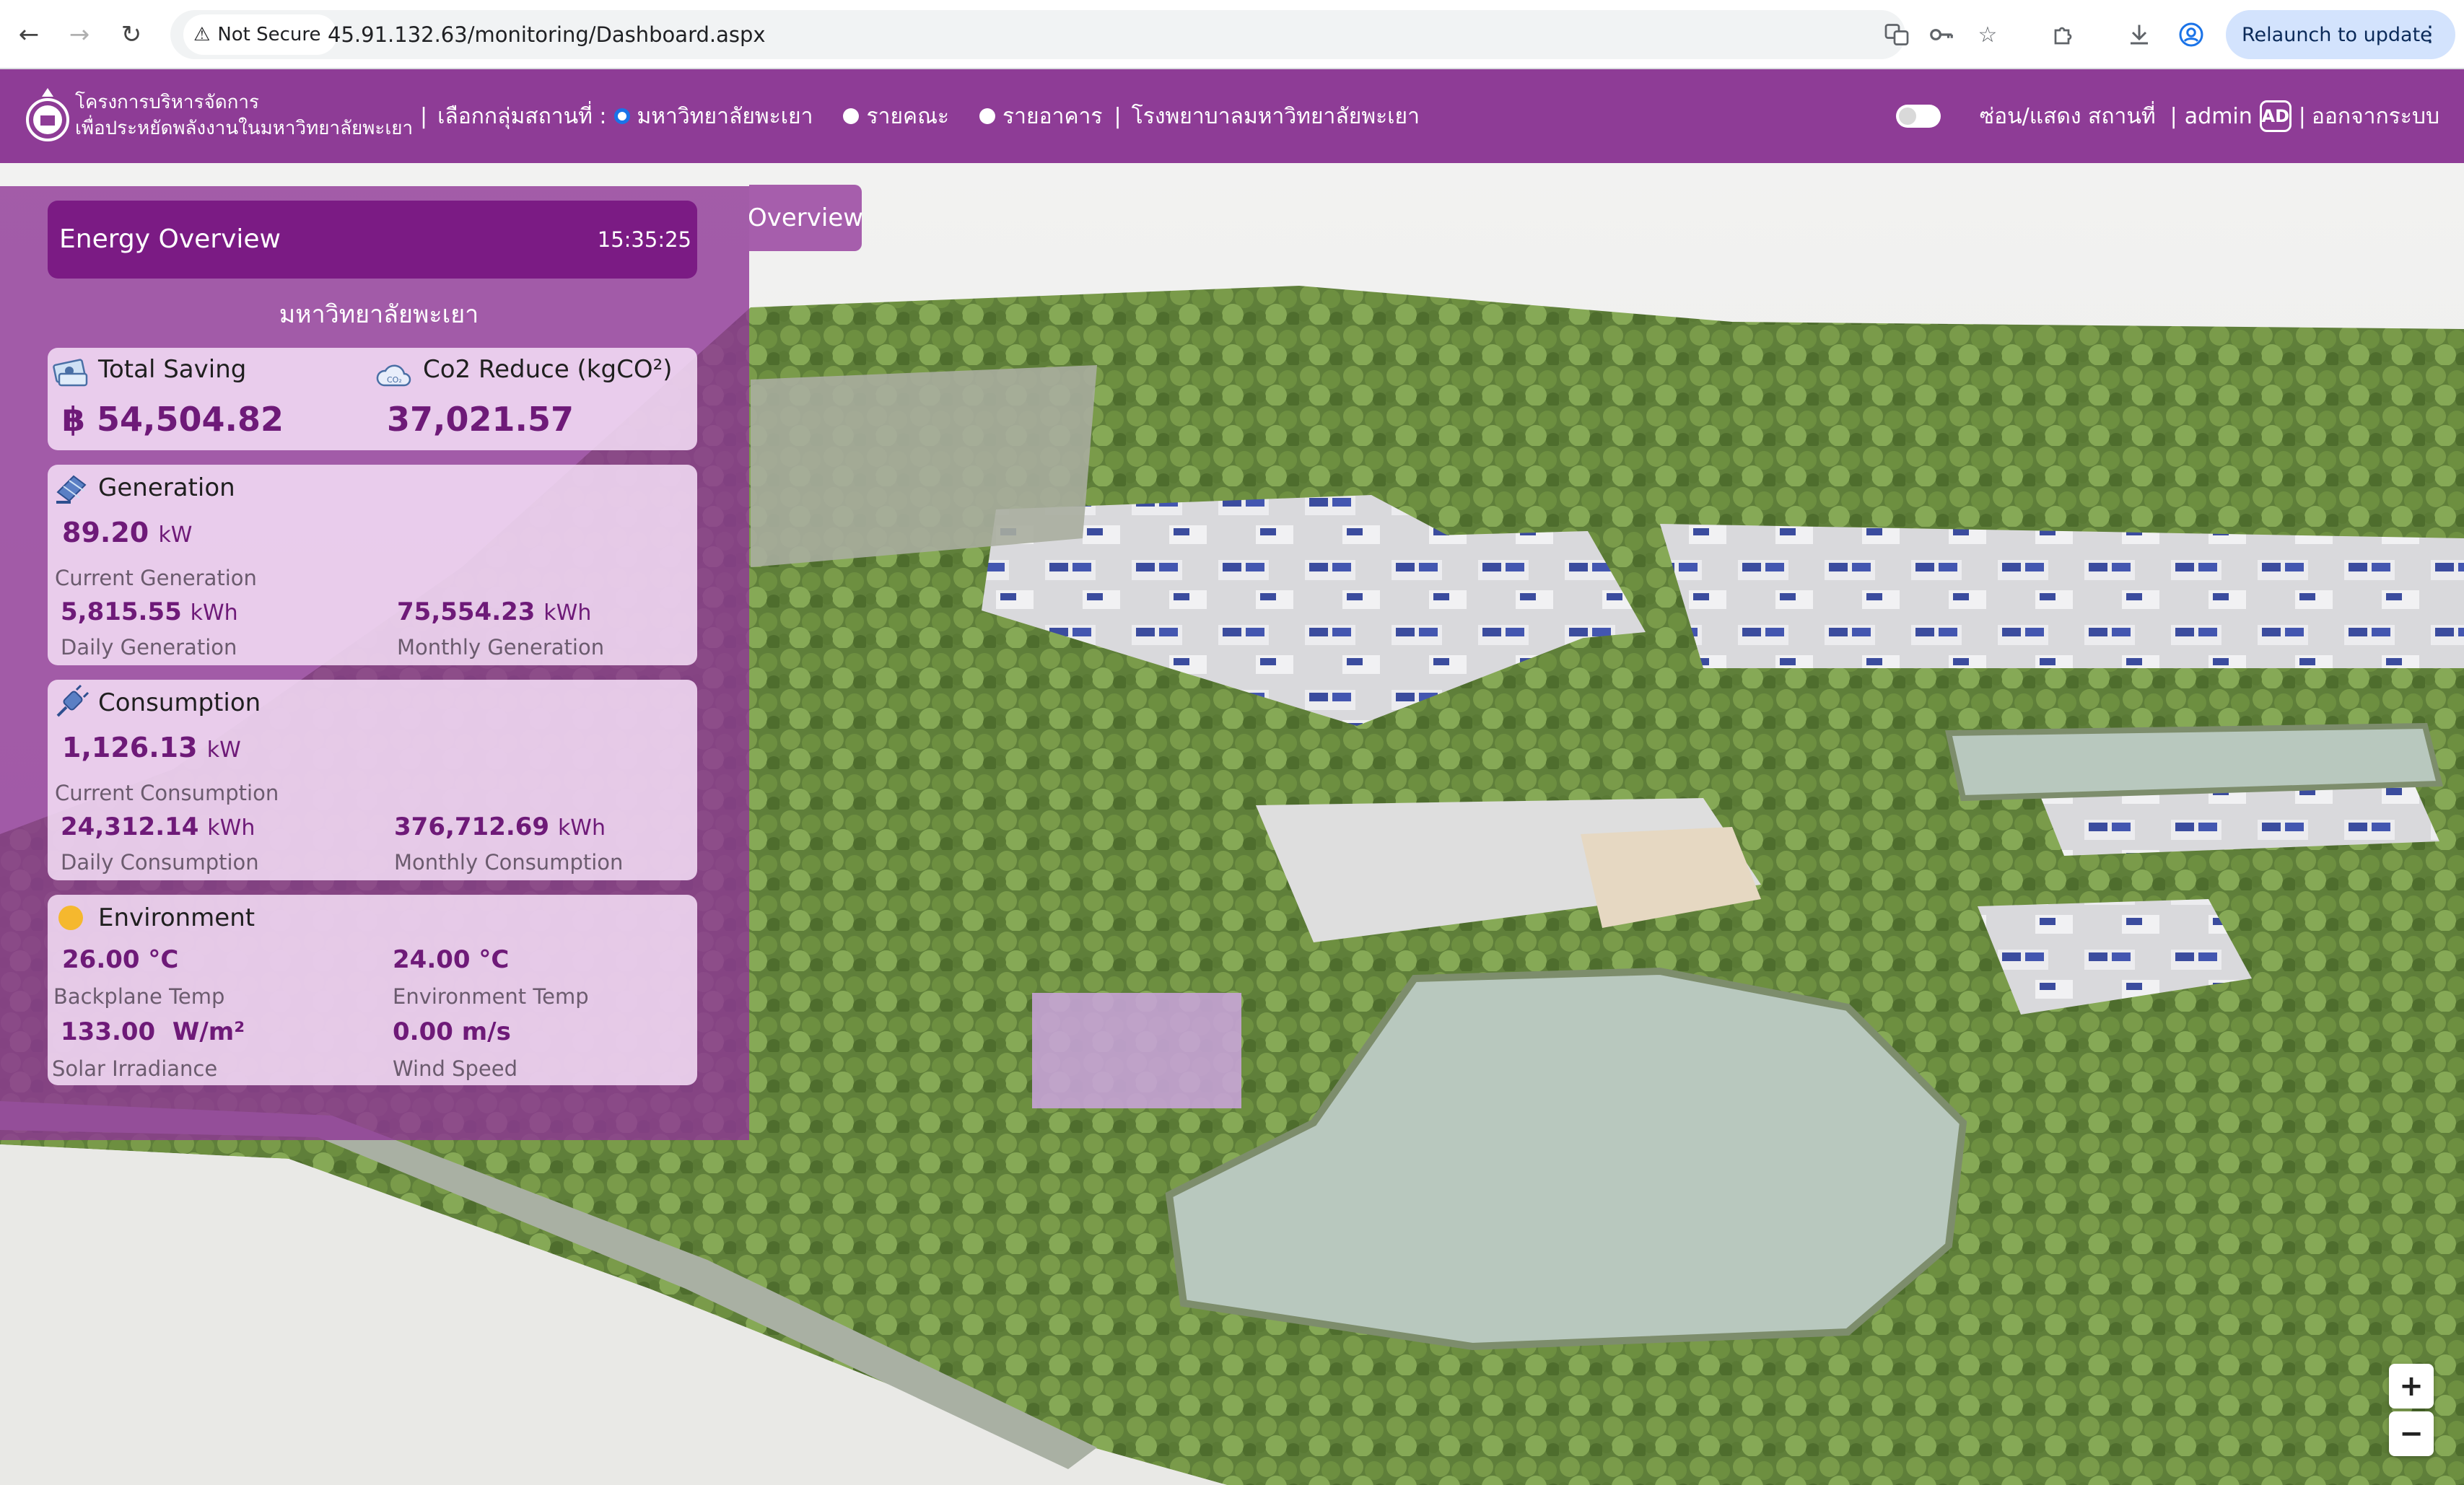  Describe the element at coordinates (987, 116) in the screenshot. I see `radio-building` at that location.